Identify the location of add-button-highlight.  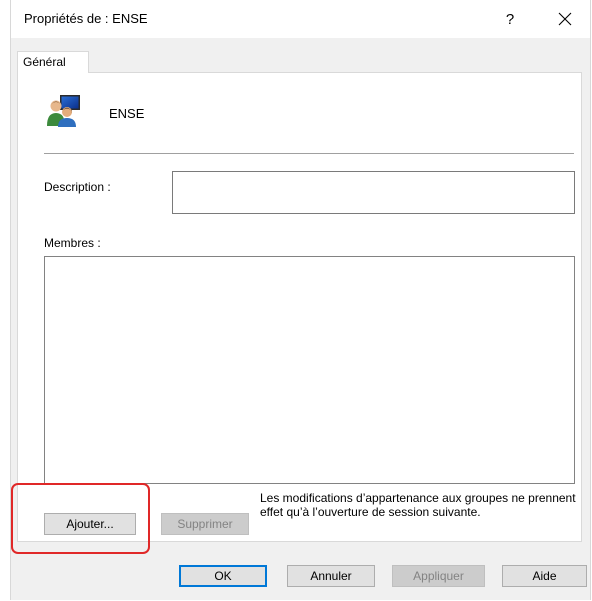
(80, 518).